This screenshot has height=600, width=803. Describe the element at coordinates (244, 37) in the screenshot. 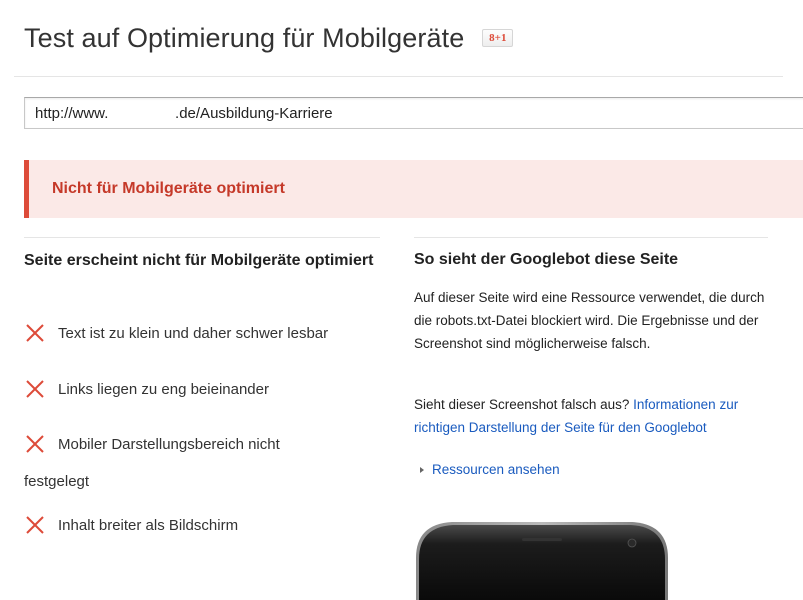

I see `page-title: Test auf Optimierung für Mobilgeräte` at that location.